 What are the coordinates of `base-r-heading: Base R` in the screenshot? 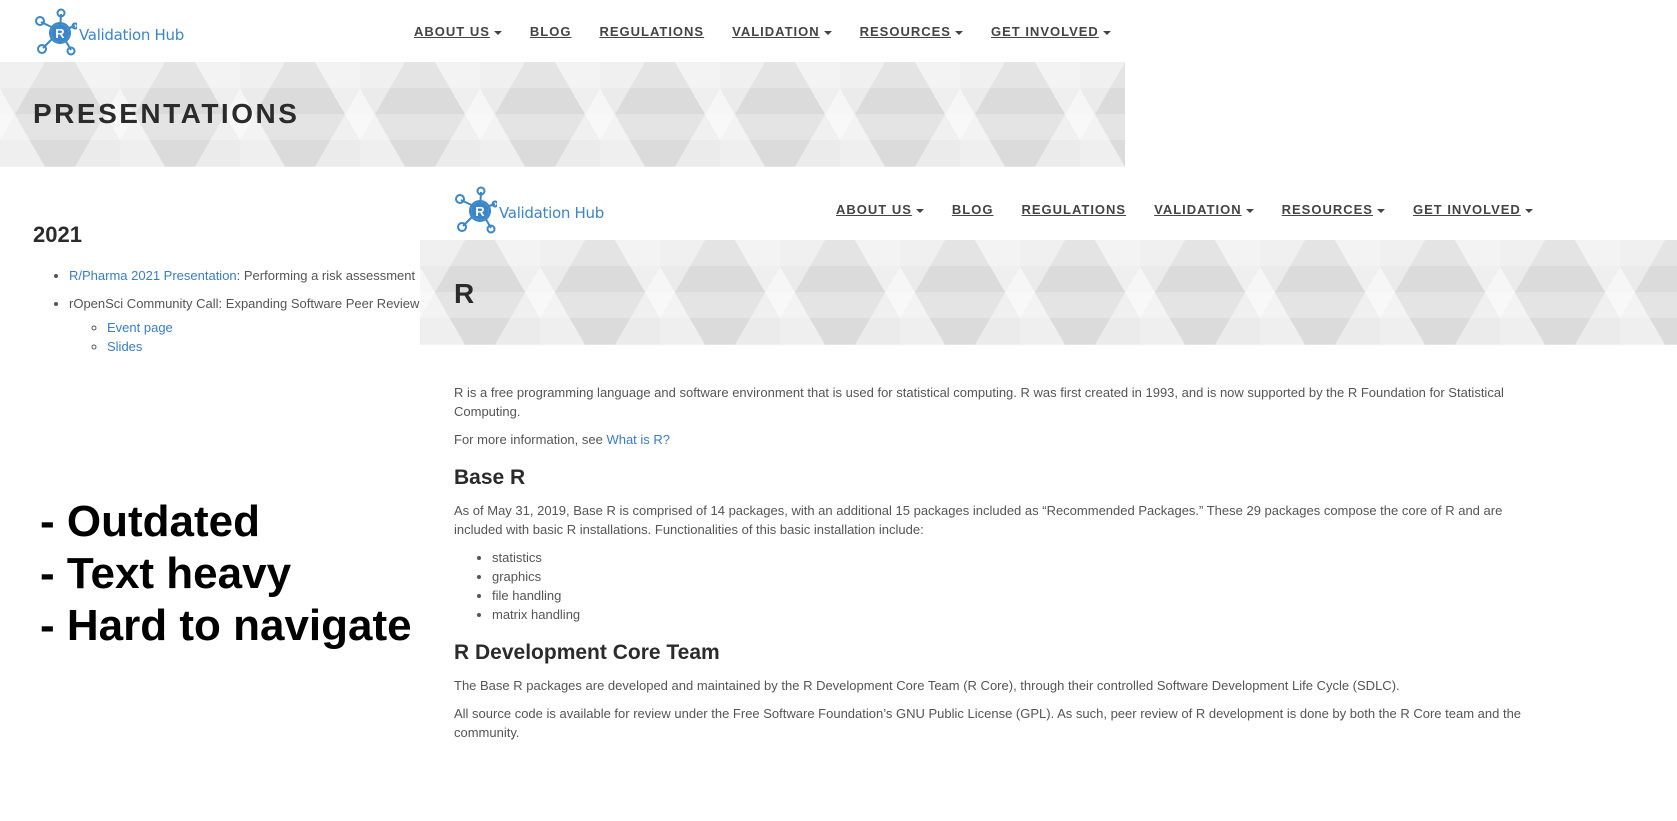 It's located at (490, 477).